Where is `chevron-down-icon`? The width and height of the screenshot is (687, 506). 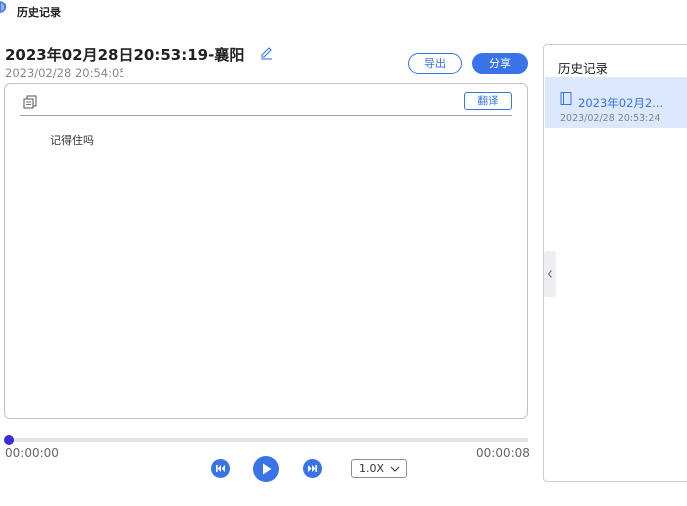
chevron-down-icon is located at coordinates (395, 469).